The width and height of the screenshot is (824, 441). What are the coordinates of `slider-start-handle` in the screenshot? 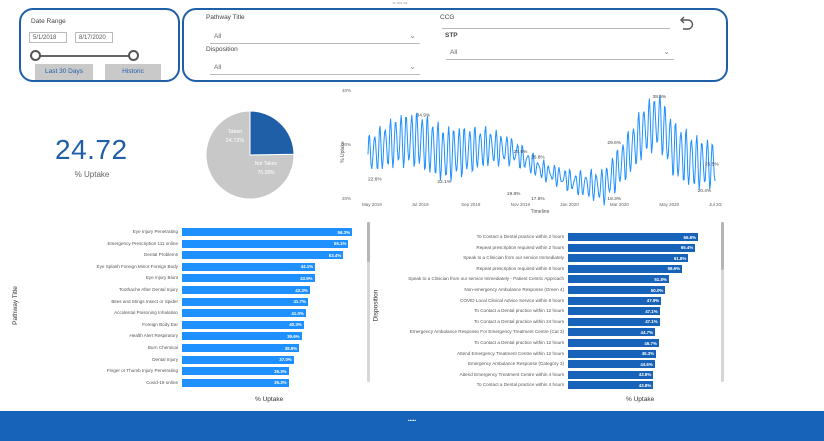 It's located at (35, 55).